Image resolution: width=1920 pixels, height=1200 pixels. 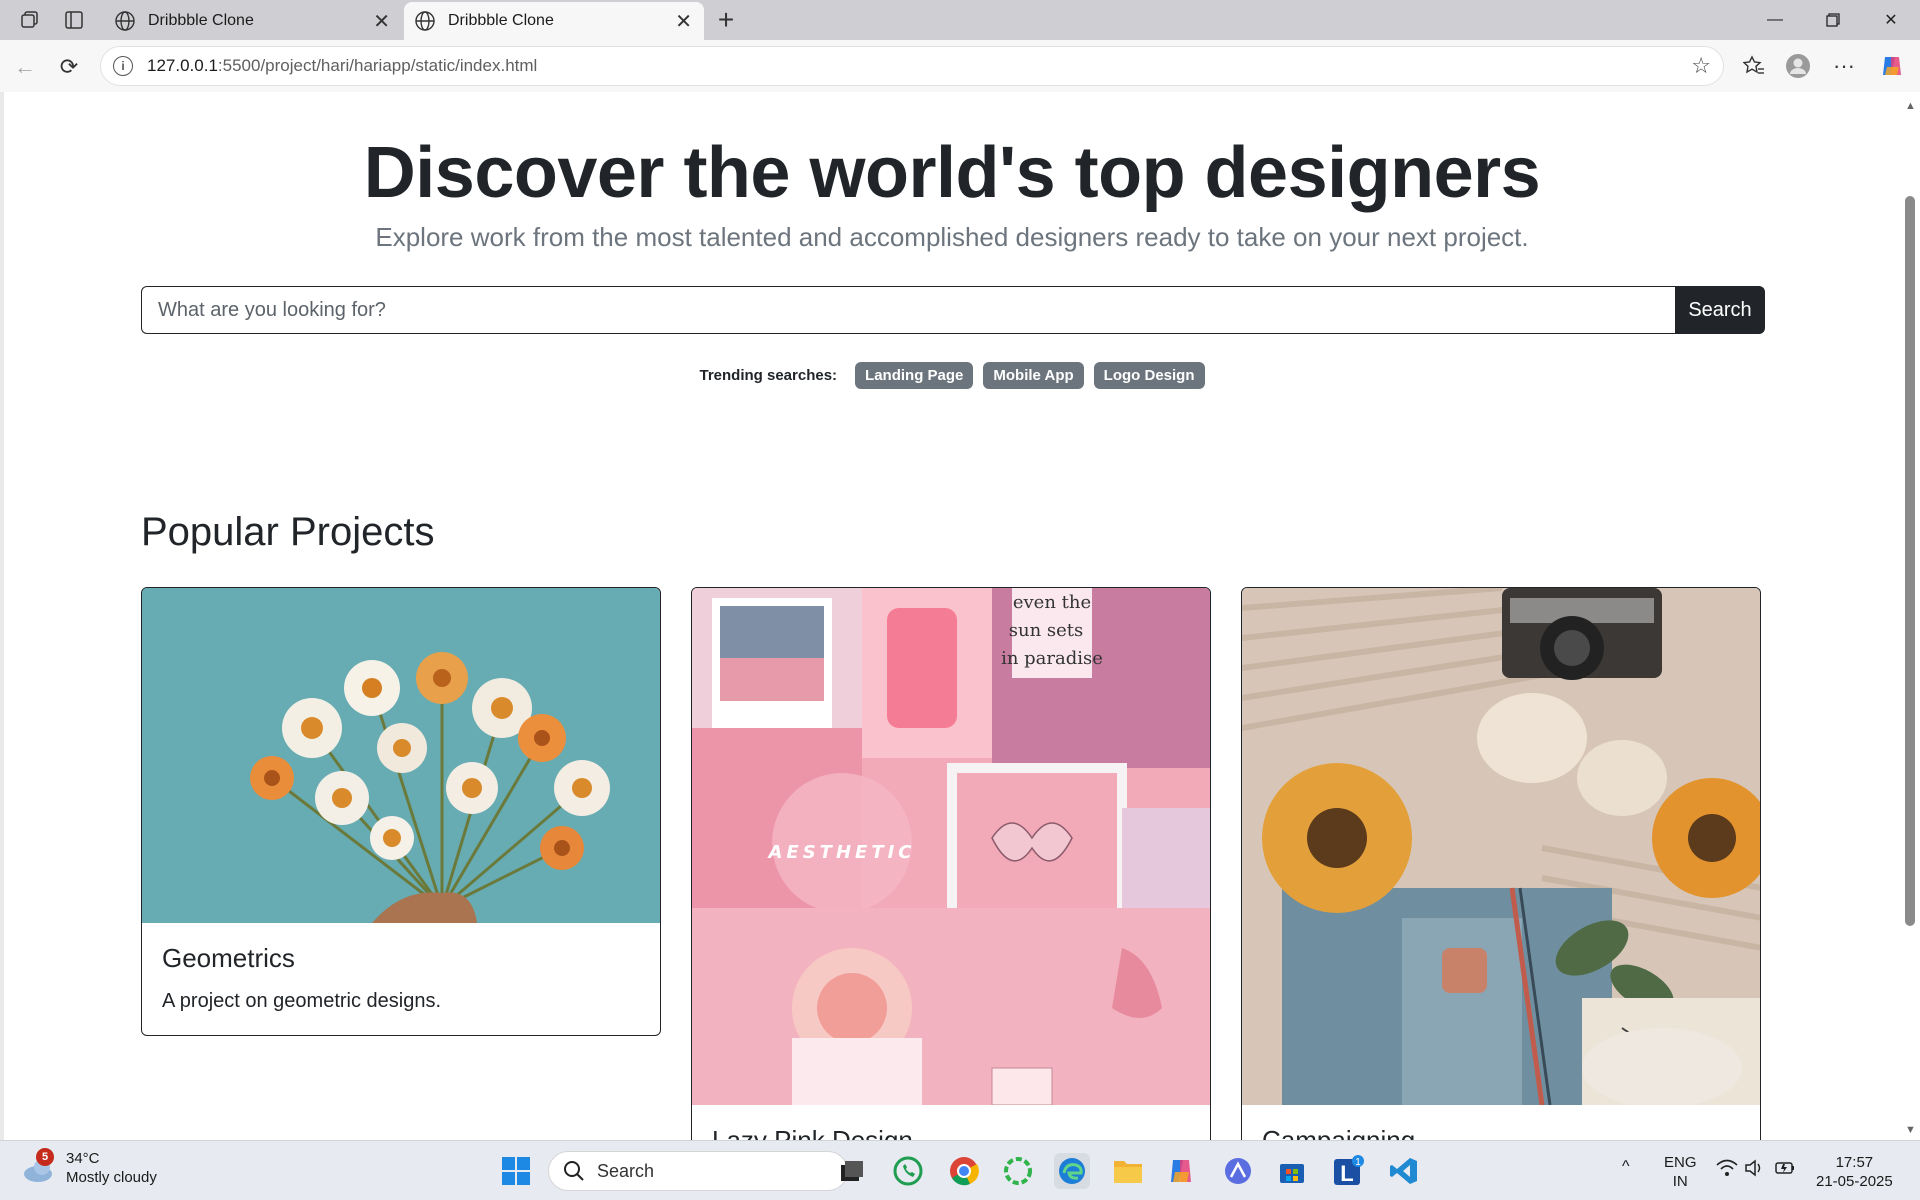 I want to click on taskbar-search: Search, so click(x=698, y=1171).